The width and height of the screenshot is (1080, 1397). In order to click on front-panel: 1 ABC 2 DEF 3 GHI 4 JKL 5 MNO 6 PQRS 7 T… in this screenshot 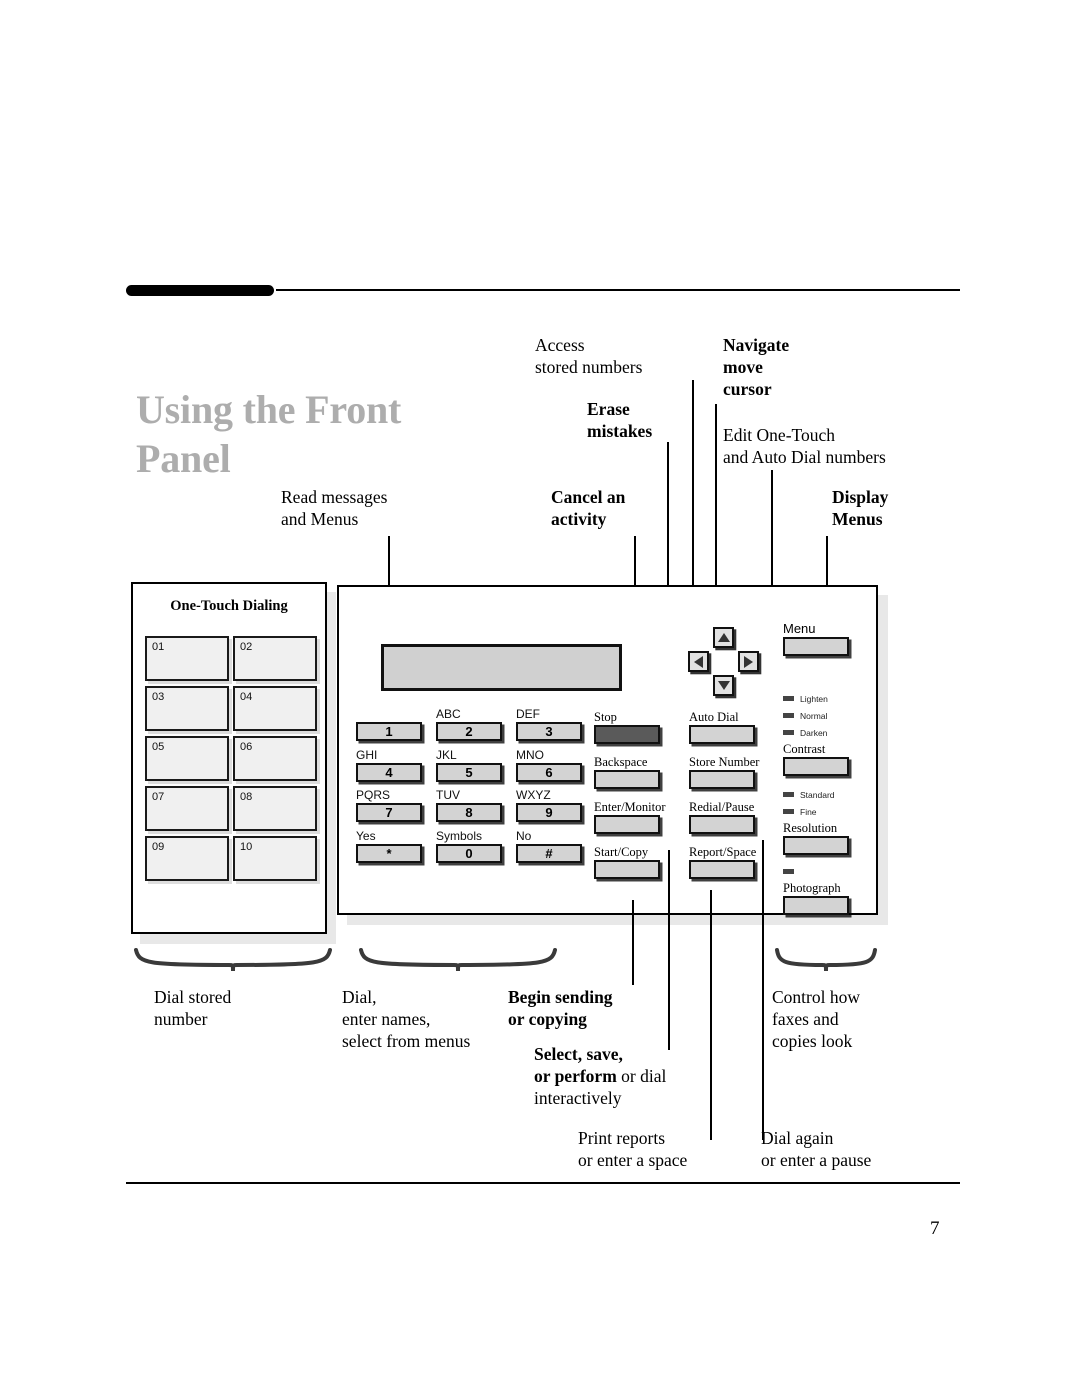, I will do `click(607, 750)`.